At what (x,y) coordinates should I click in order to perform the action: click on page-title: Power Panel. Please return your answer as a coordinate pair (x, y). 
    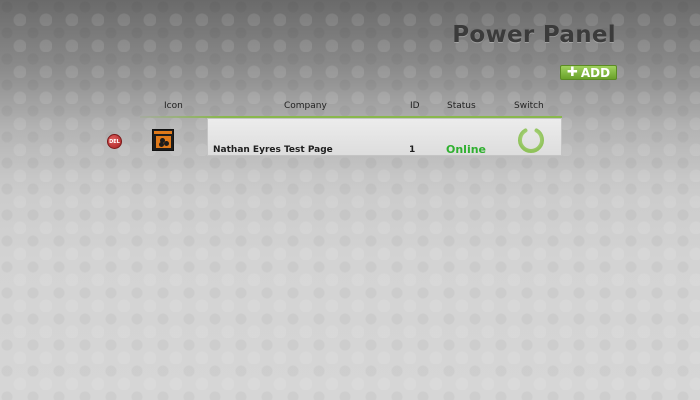
    Looking at the image, I should click on (534, 35).